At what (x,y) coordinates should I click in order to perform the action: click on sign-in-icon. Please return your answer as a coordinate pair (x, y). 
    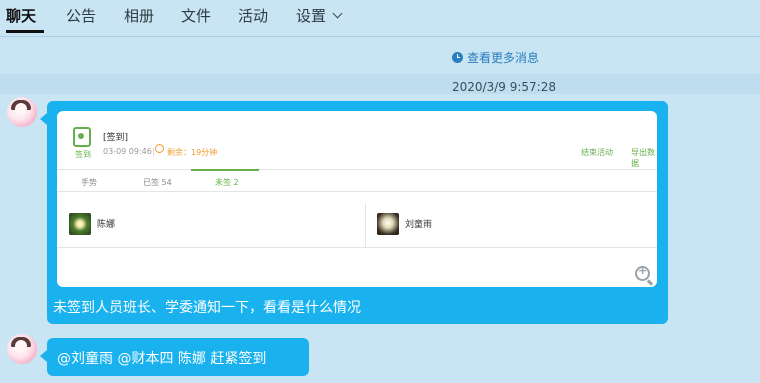
    Looking at the image, I should click on (82, 137).